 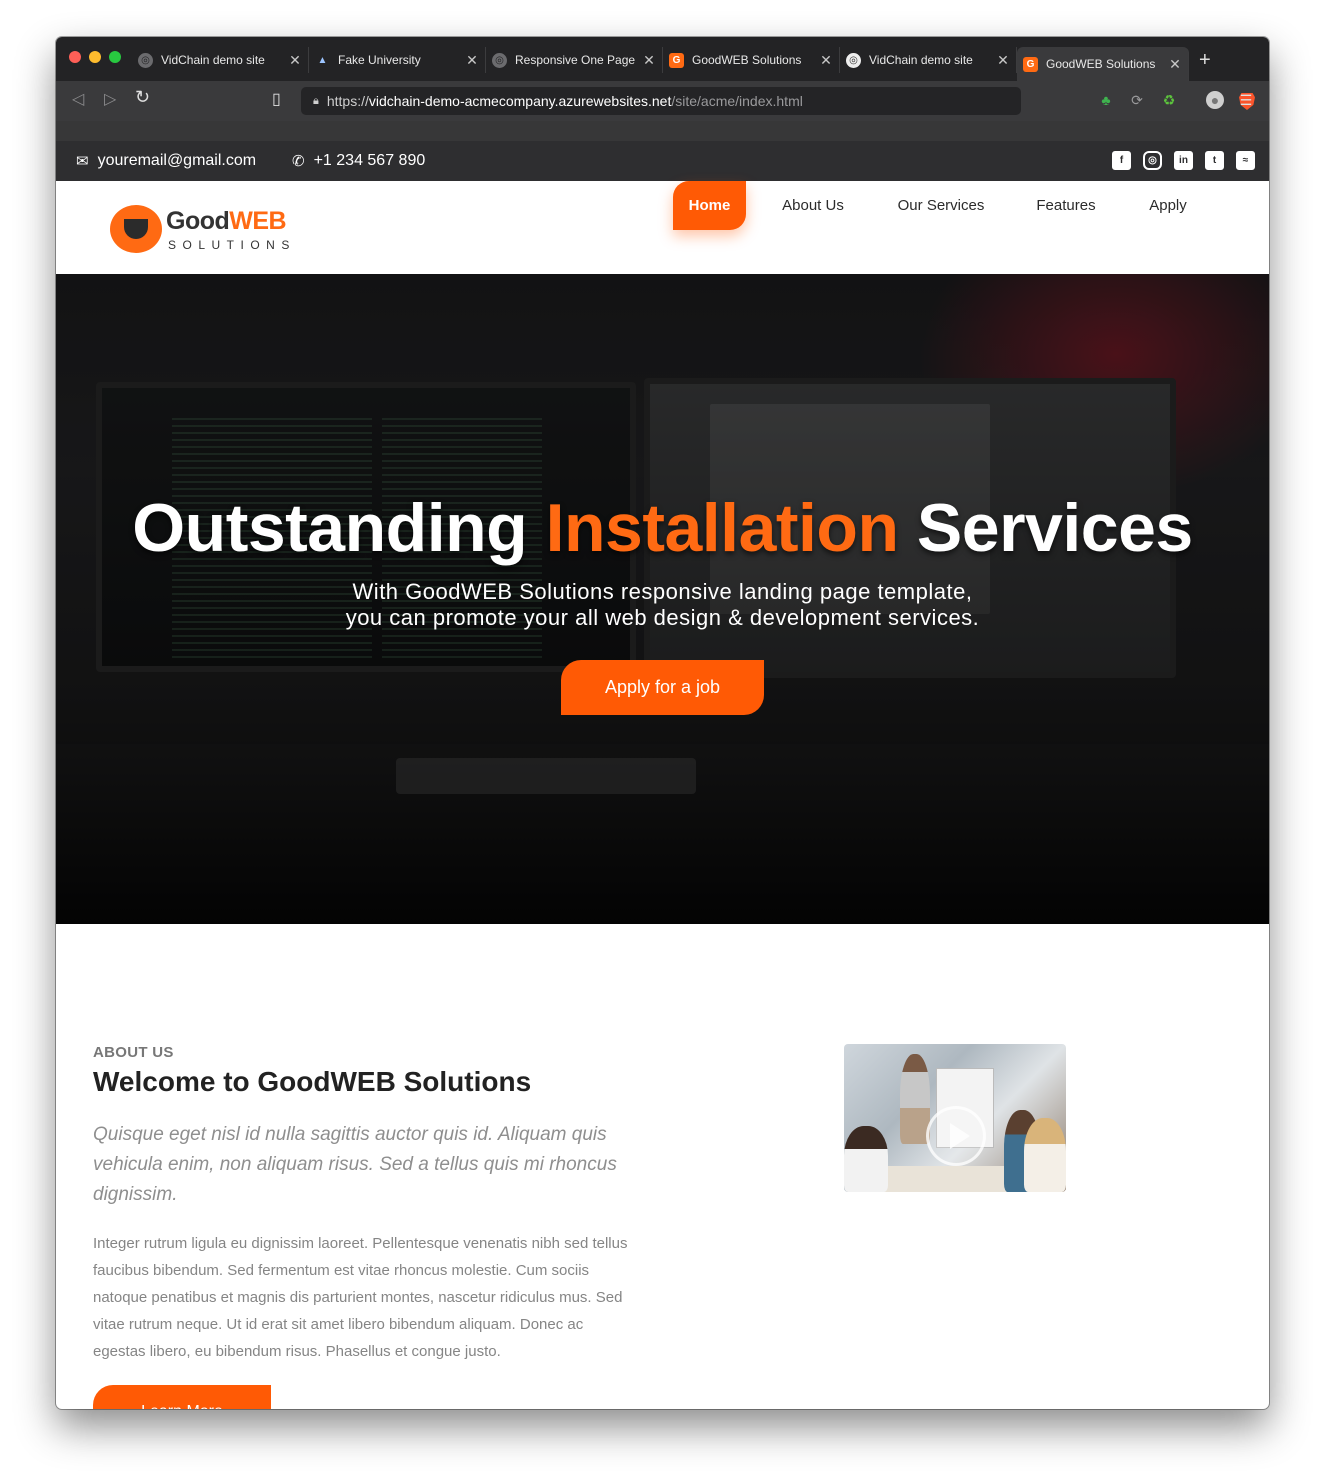 I want to click on email-contact: ✉ youremail@gmail.com, so click(x=166, y=161).